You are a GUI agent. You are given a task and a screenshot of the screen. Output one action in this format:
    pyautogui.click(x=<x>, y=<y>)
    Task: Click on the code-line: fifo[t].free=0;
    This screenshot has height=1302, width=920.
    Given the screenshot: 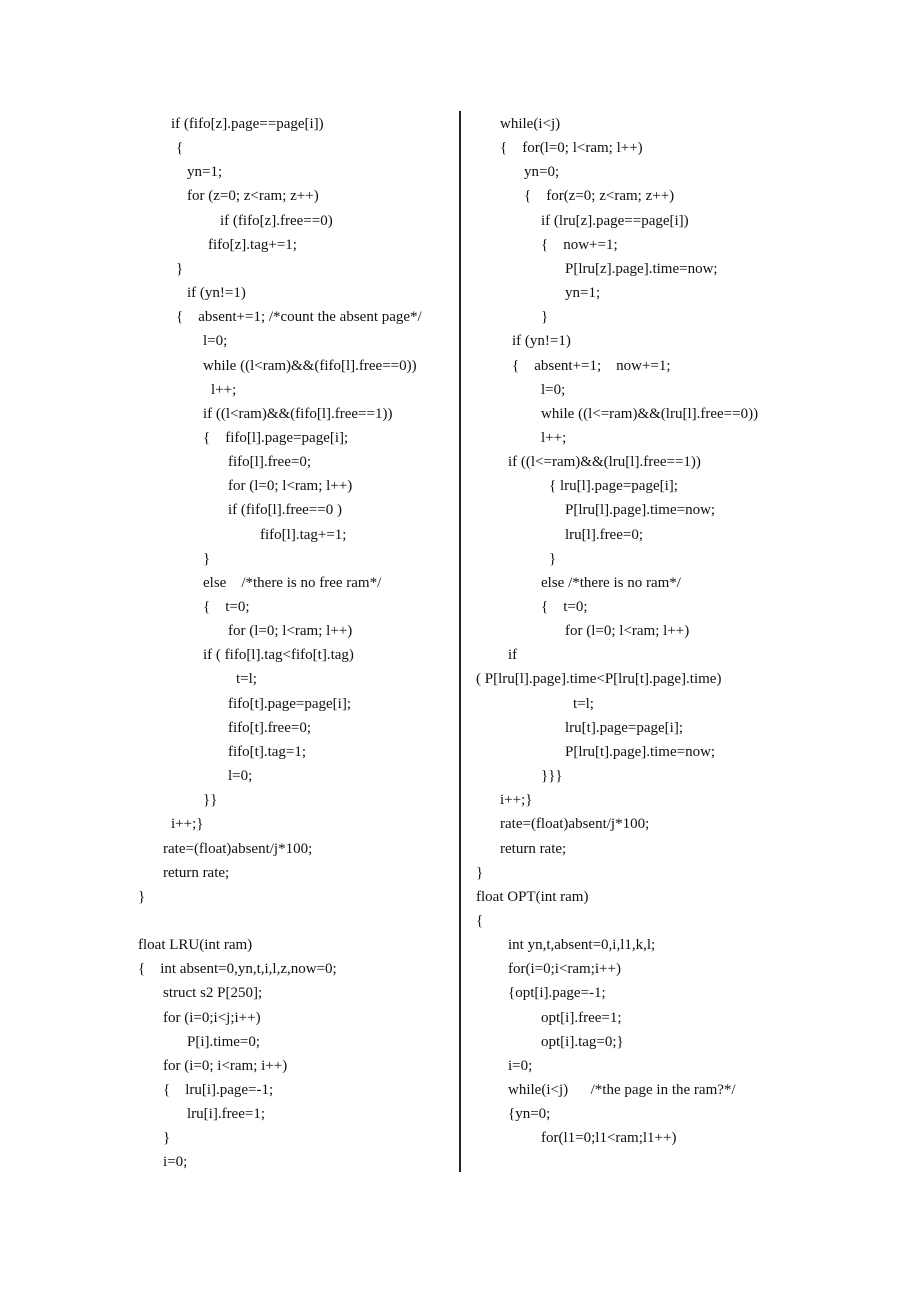 What is the action you would take?
    pyautogui.click(x=269, y=727)
    